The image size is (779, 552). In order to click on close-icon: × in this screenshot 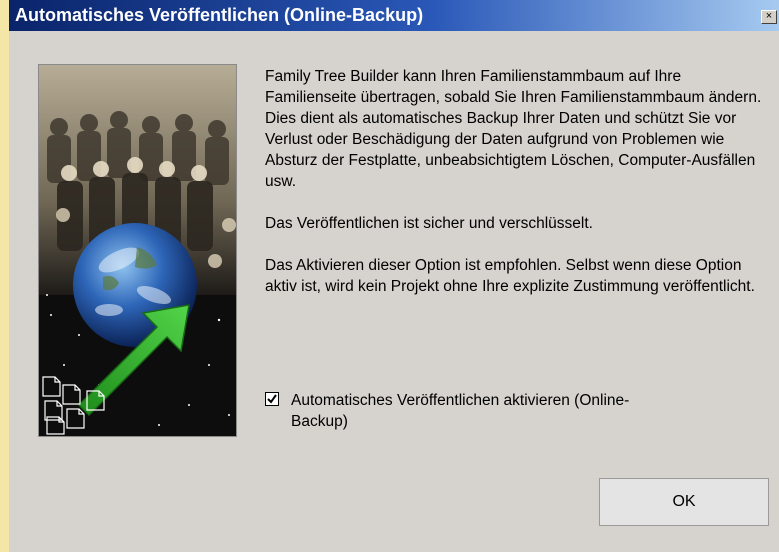, I will do `click(769, 16)`.